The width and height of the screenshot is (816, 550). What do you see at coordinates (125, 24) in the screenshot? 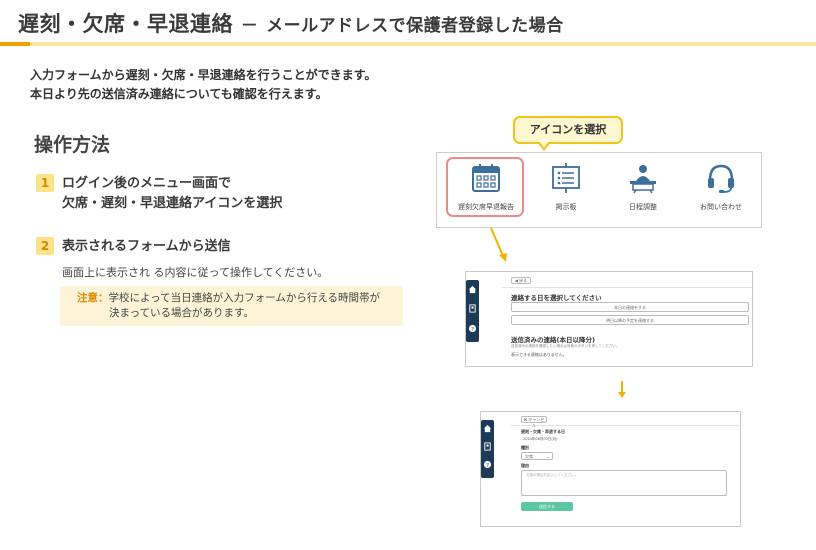
I see `title-main: 遅刻・欠席・早退連絡` at bounding box center [125, 24].